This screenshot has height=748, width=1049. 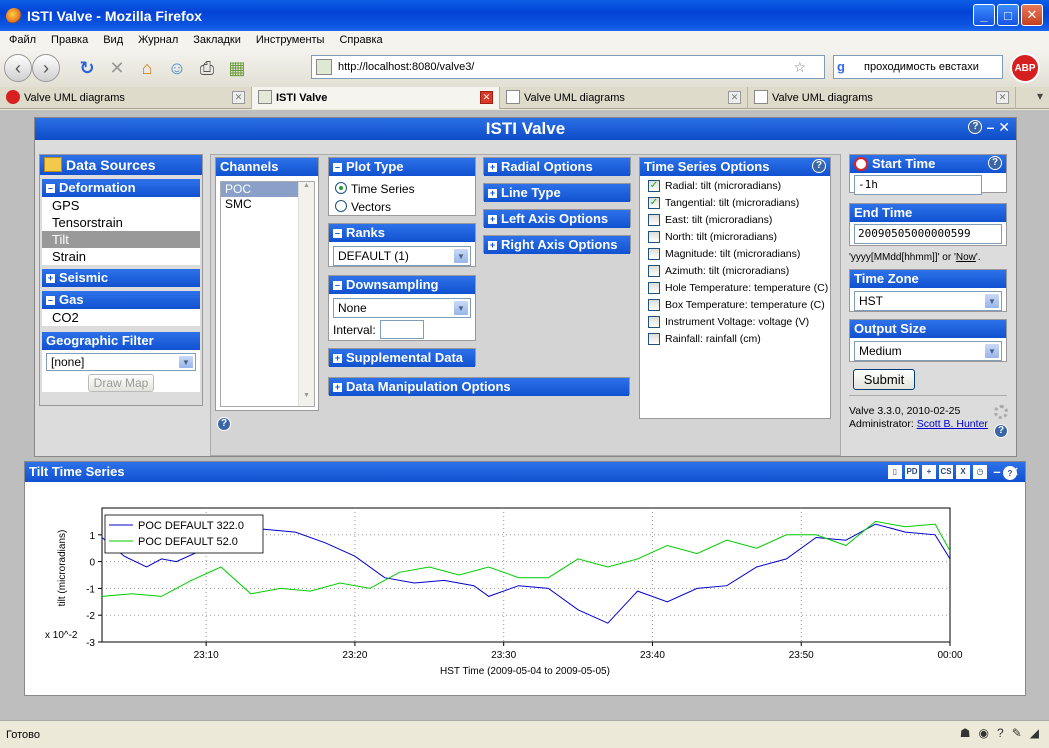 I want to click on tab-valve-uml-3: Valve UML diagrams ✕, so click(x=882, y=98).